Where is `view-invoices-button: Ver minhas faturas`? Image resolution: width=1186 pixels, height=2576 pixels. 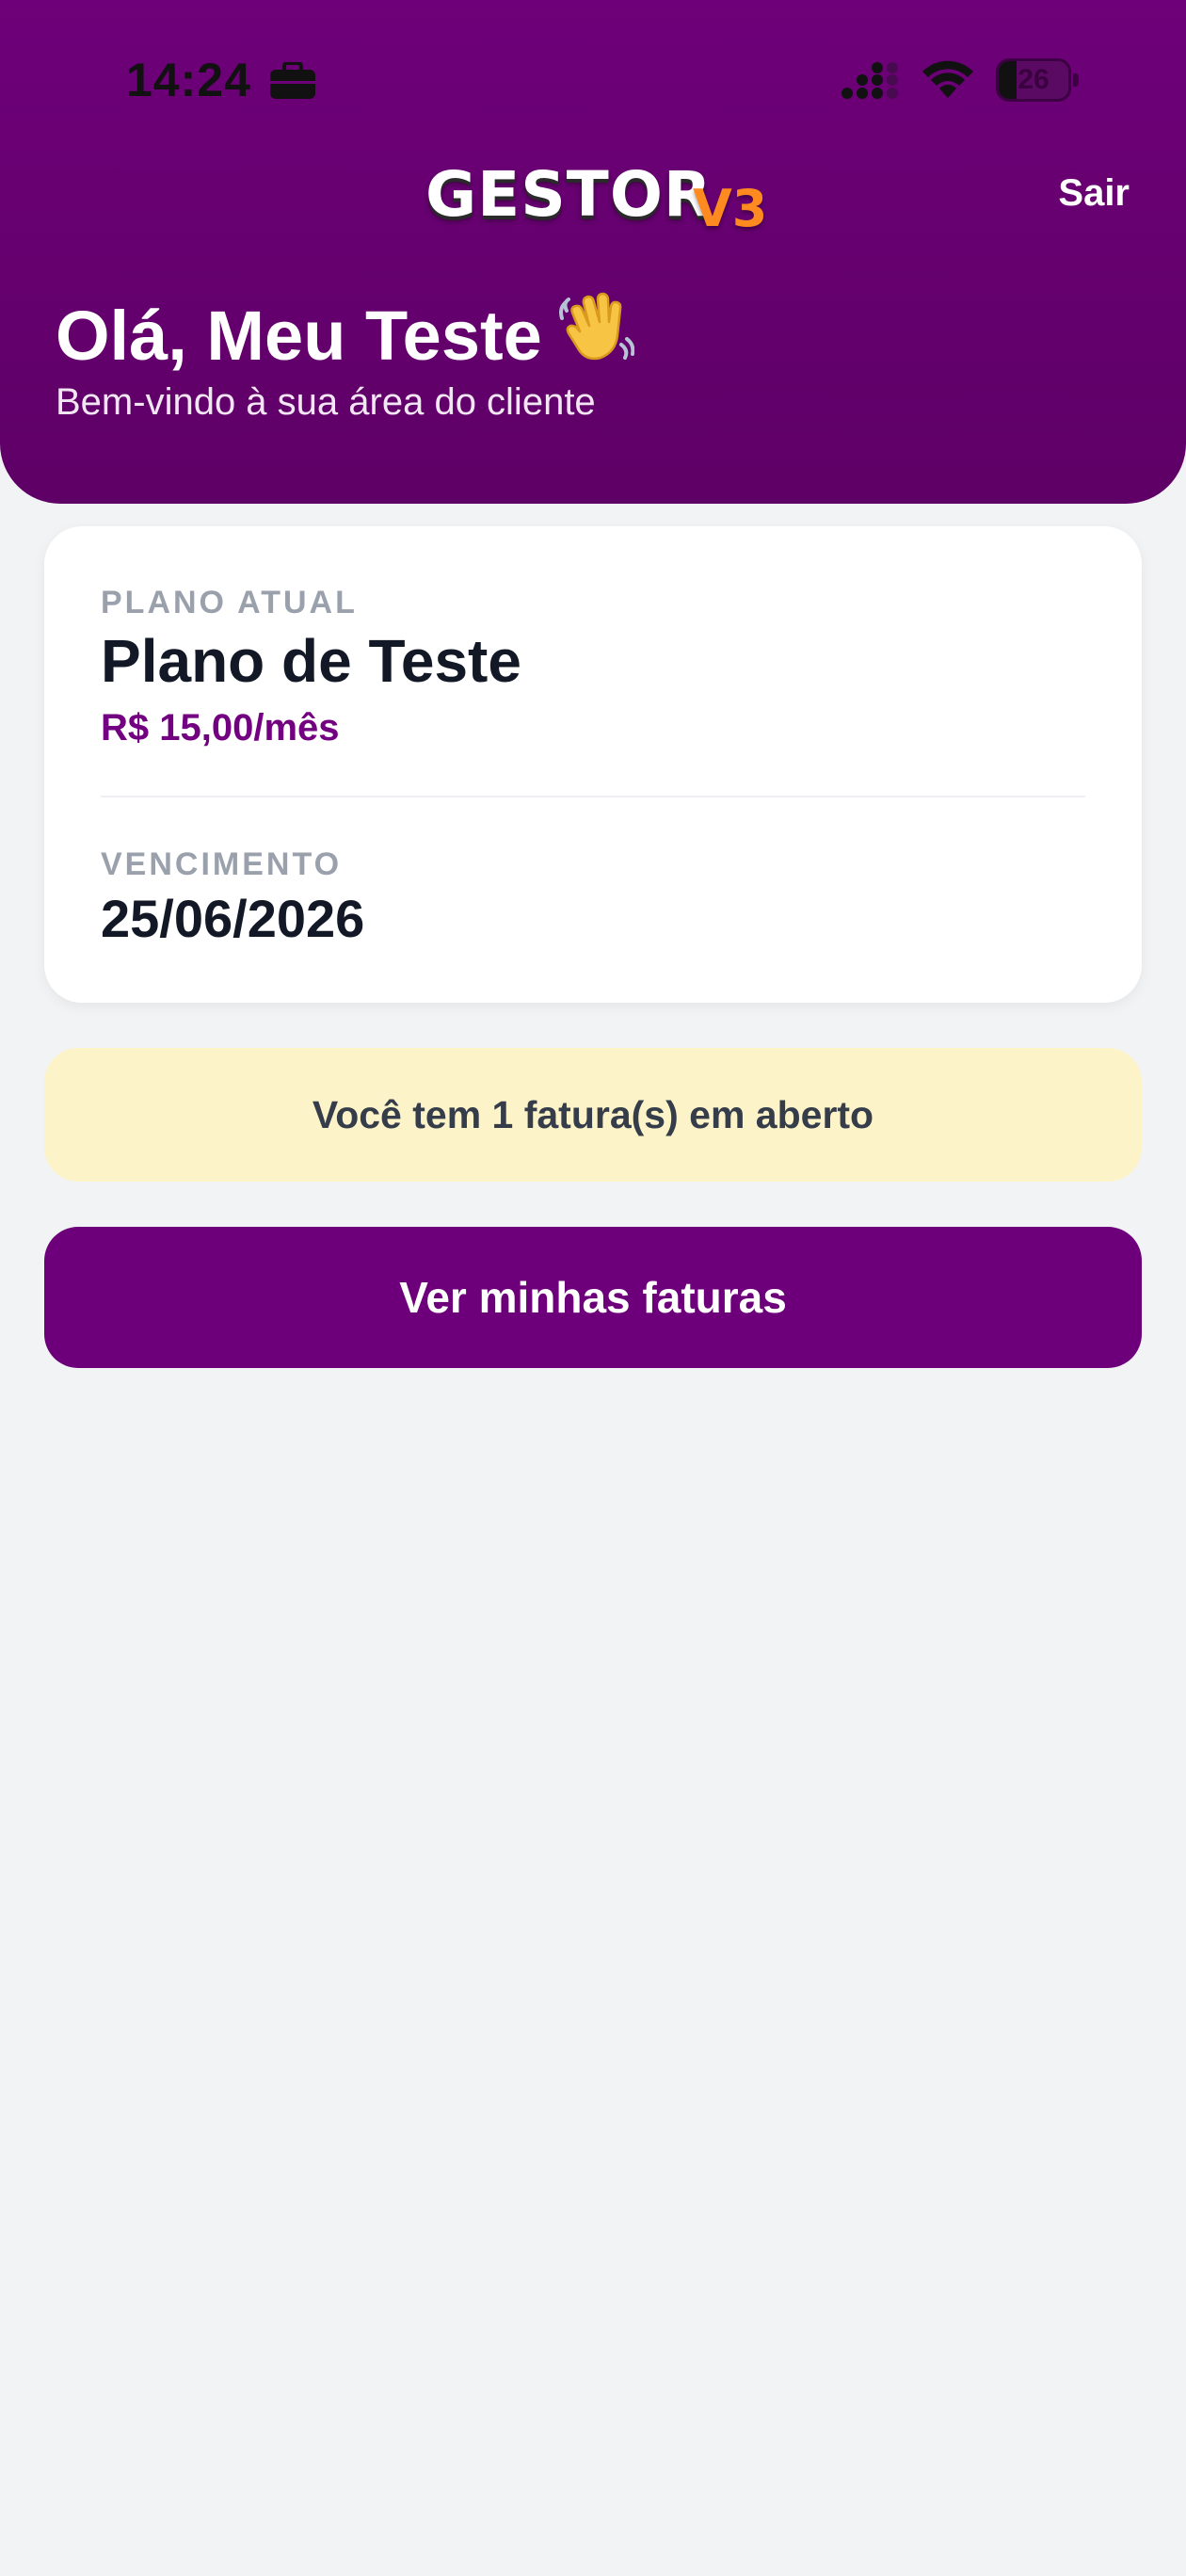
view-invoices-button: Ver minhas faturas is located at coordinates (593, 1297).